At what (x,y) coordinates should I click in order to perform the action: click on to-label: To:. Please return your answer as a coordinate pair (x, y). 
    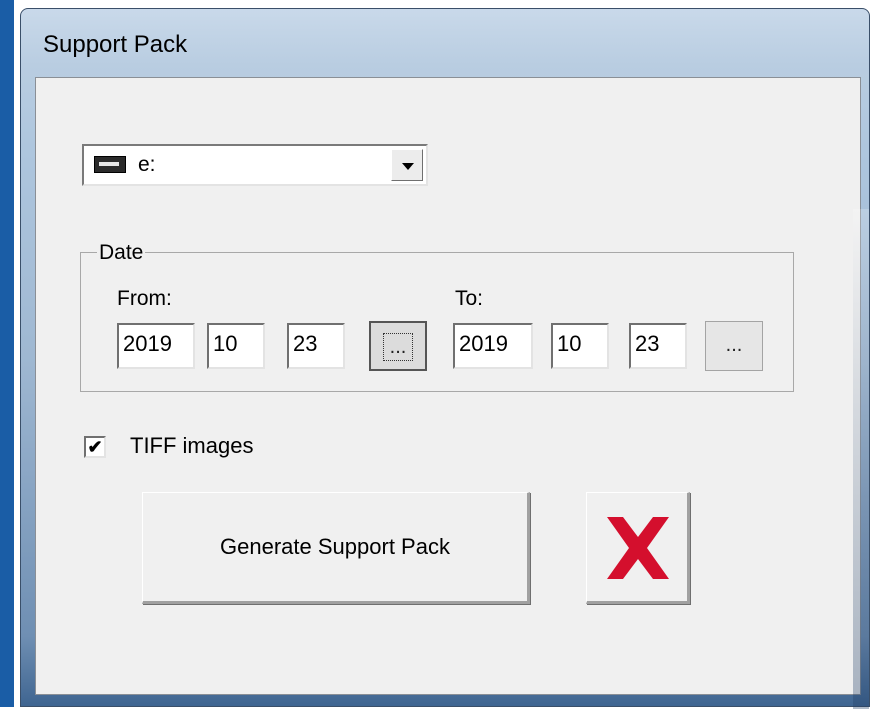
    Looking at the image, I should click on (469, 298).